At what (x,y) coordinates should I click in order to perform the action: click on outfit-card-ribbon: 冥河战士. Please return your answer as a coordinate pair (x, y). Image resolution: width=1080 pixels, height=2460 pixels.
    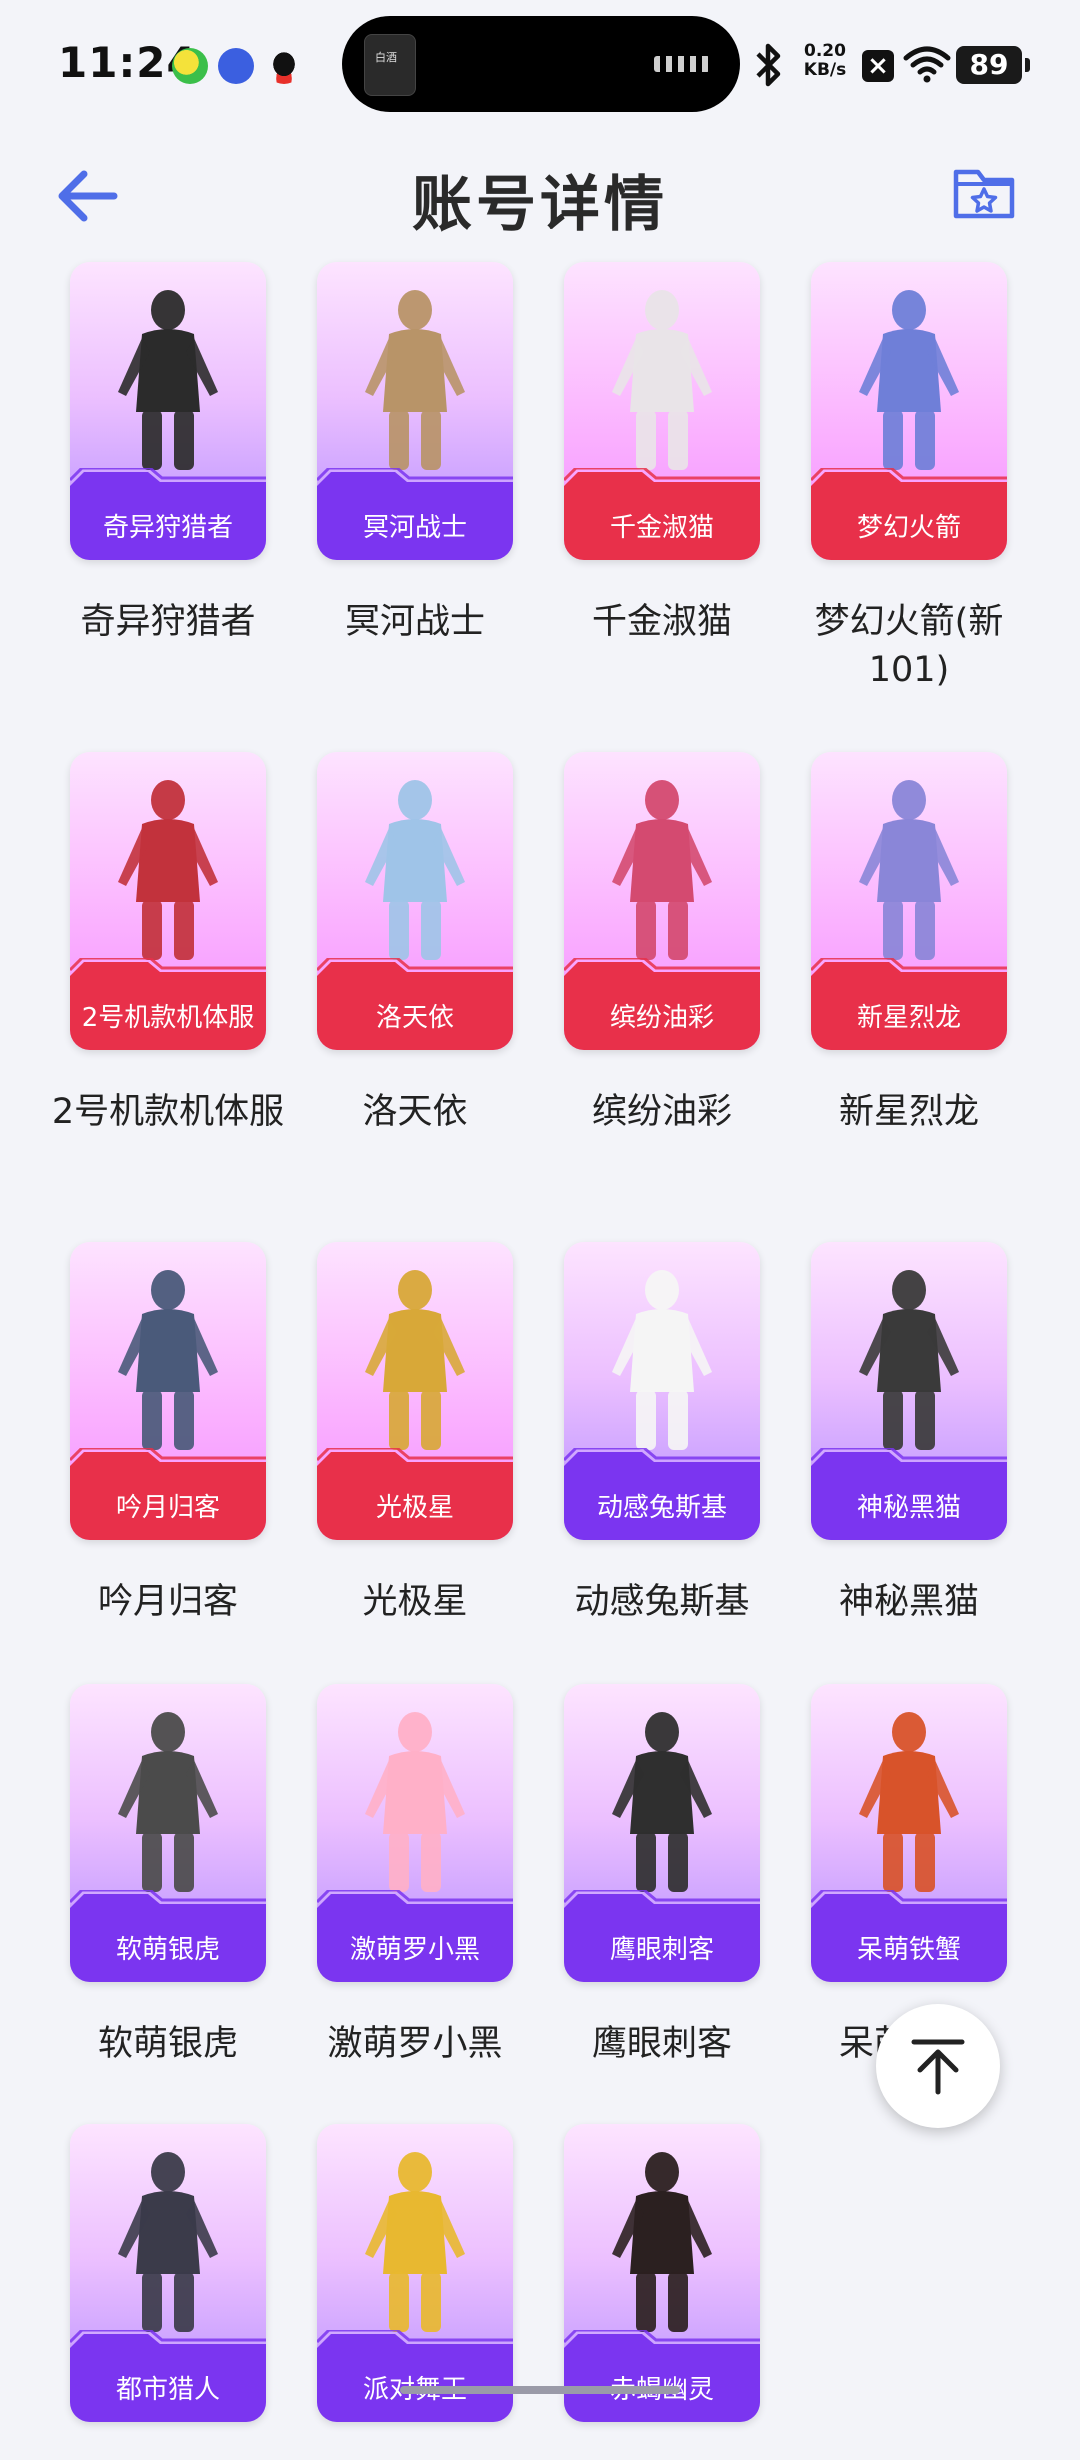
    Looking at the image, I should click on (415, 514).